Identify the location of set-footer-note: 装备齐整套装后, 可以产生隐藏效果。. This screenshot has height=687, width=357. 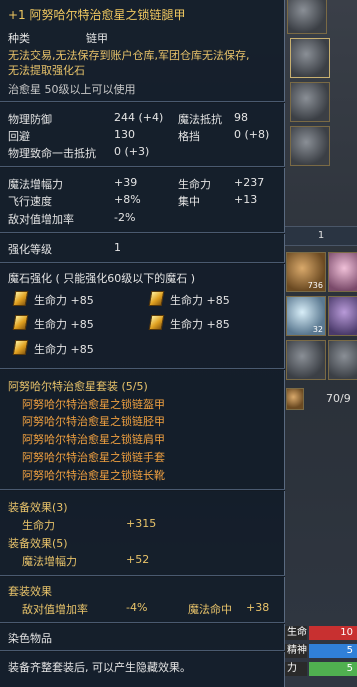
(99, 667).